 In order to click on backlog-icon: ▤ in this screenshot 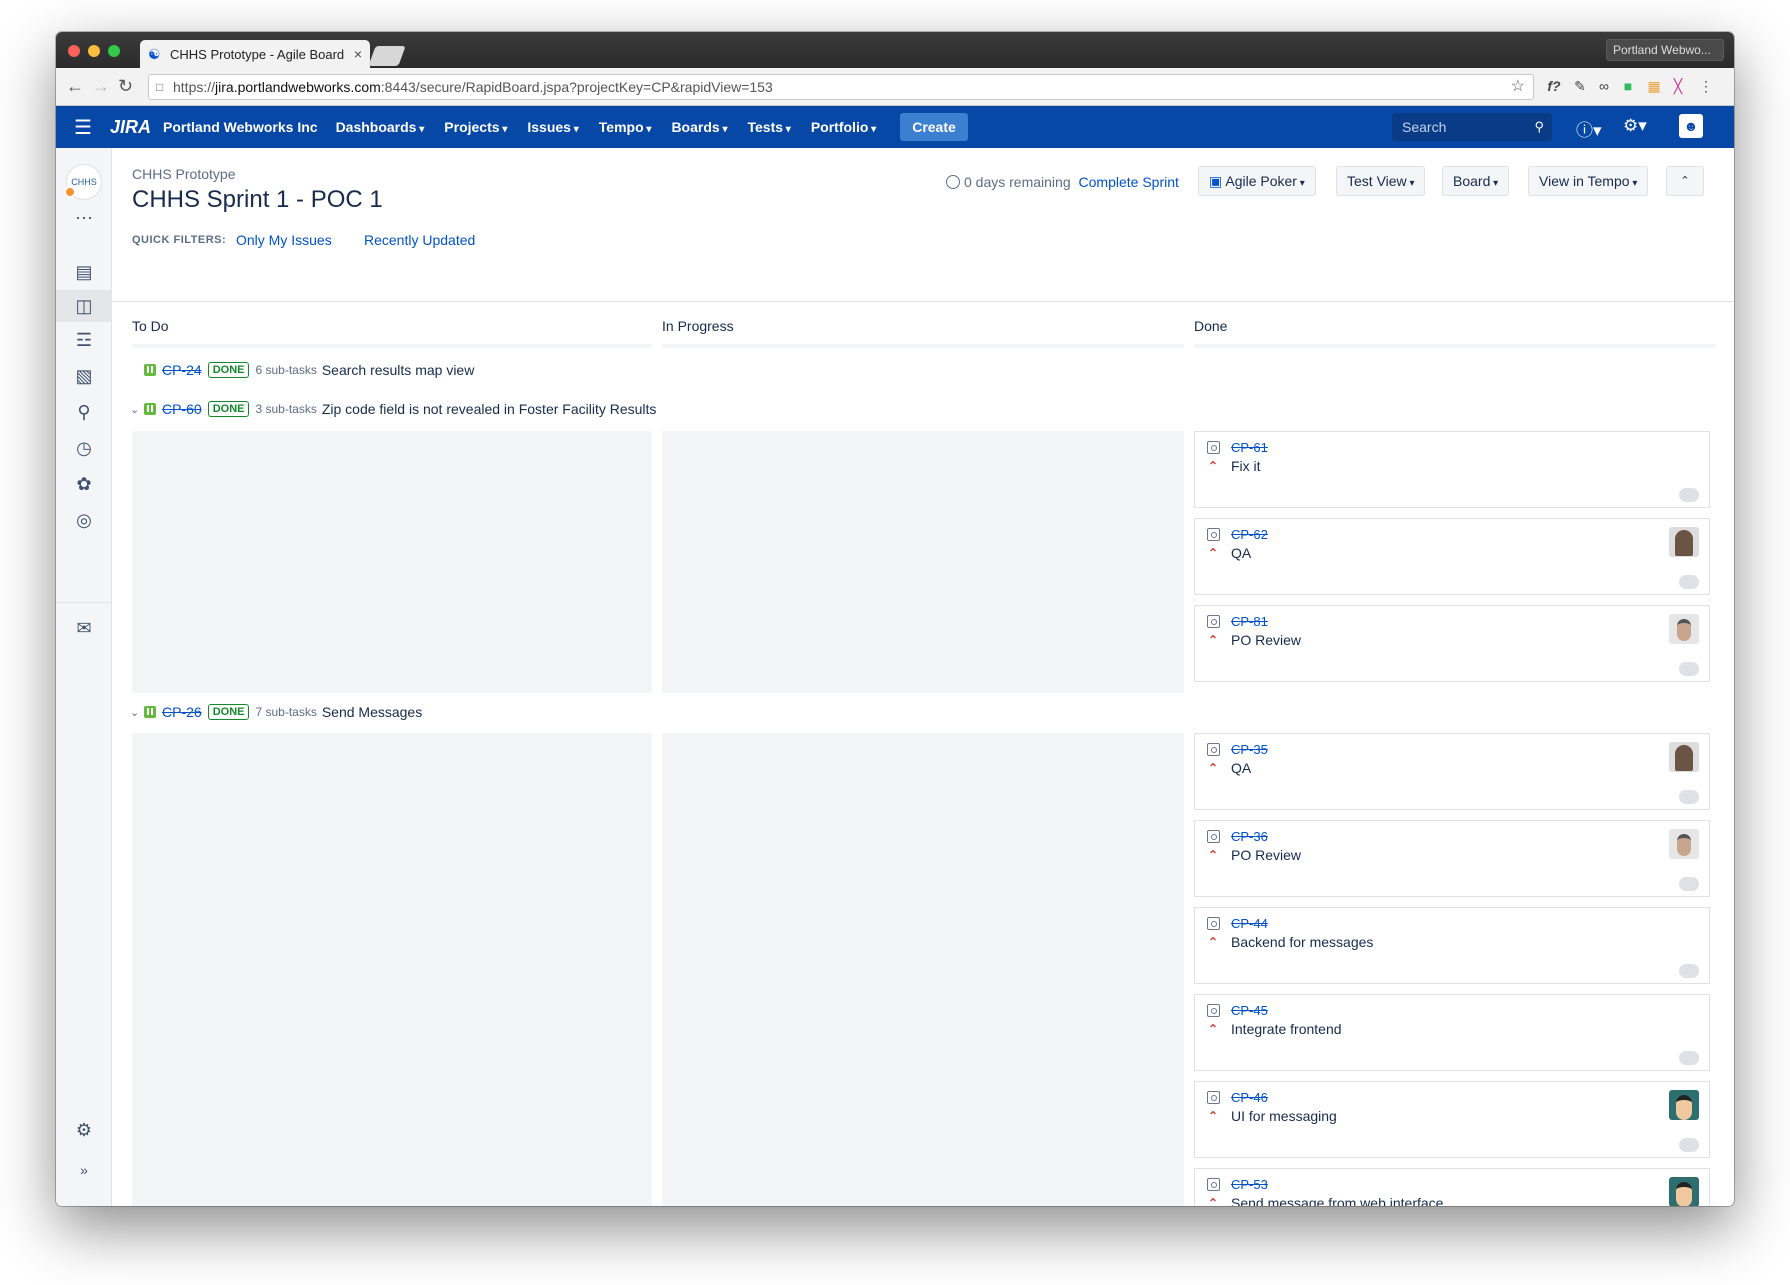, I will do `click(84, 272)`.